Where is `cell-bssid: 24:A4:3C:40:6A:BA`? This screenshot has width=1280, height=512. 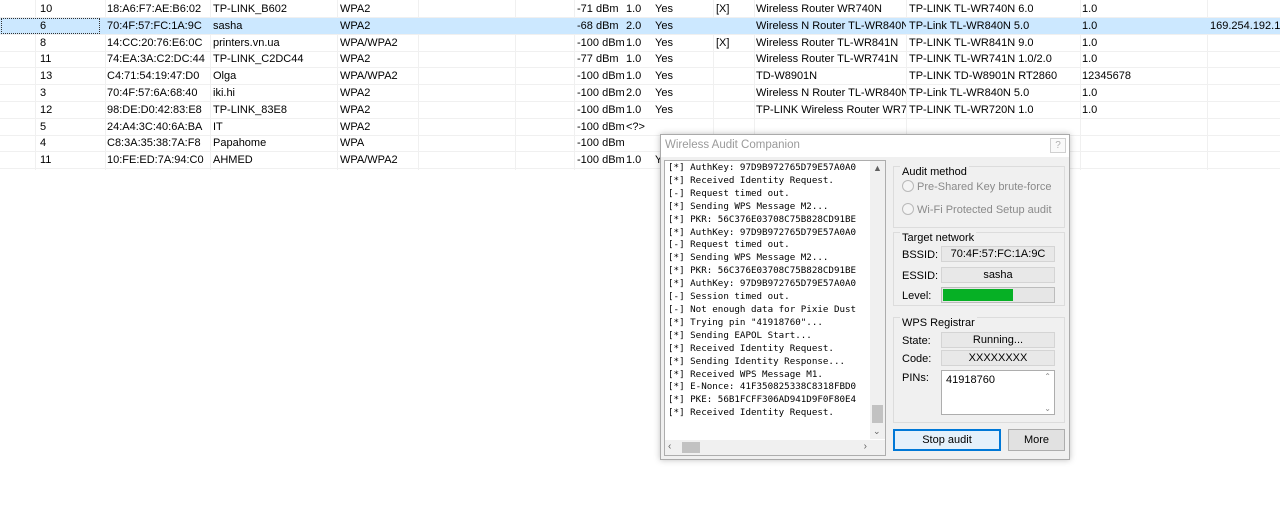 cell-bssid: 24:A4:3C:40:6A:BA is located at coordinates (155, 126).